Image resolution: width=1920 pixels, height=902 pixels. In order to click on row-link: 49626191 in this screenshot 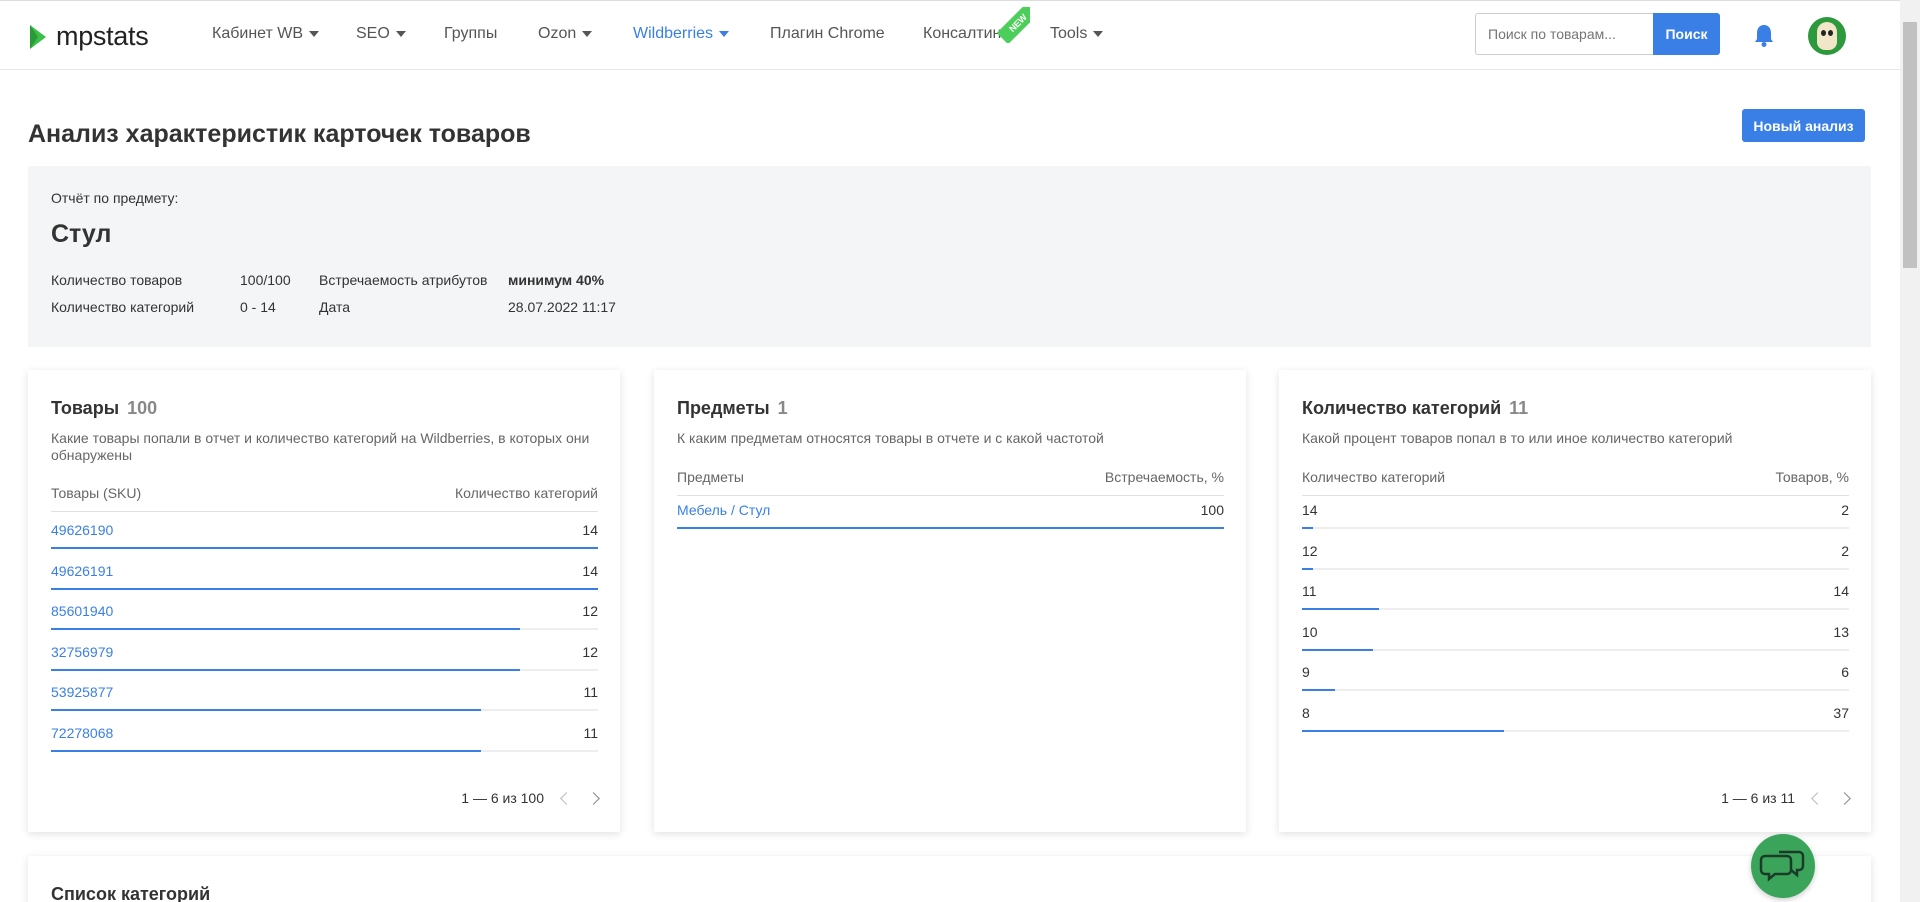, I will do `click(82, 571)`.